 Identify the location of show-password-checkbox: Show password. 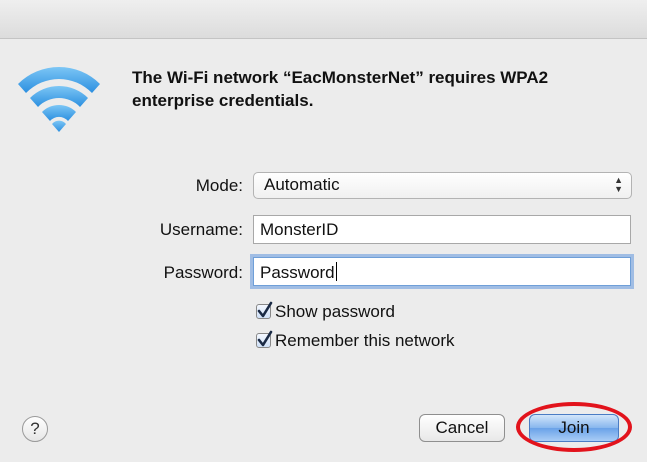
(326, 311).